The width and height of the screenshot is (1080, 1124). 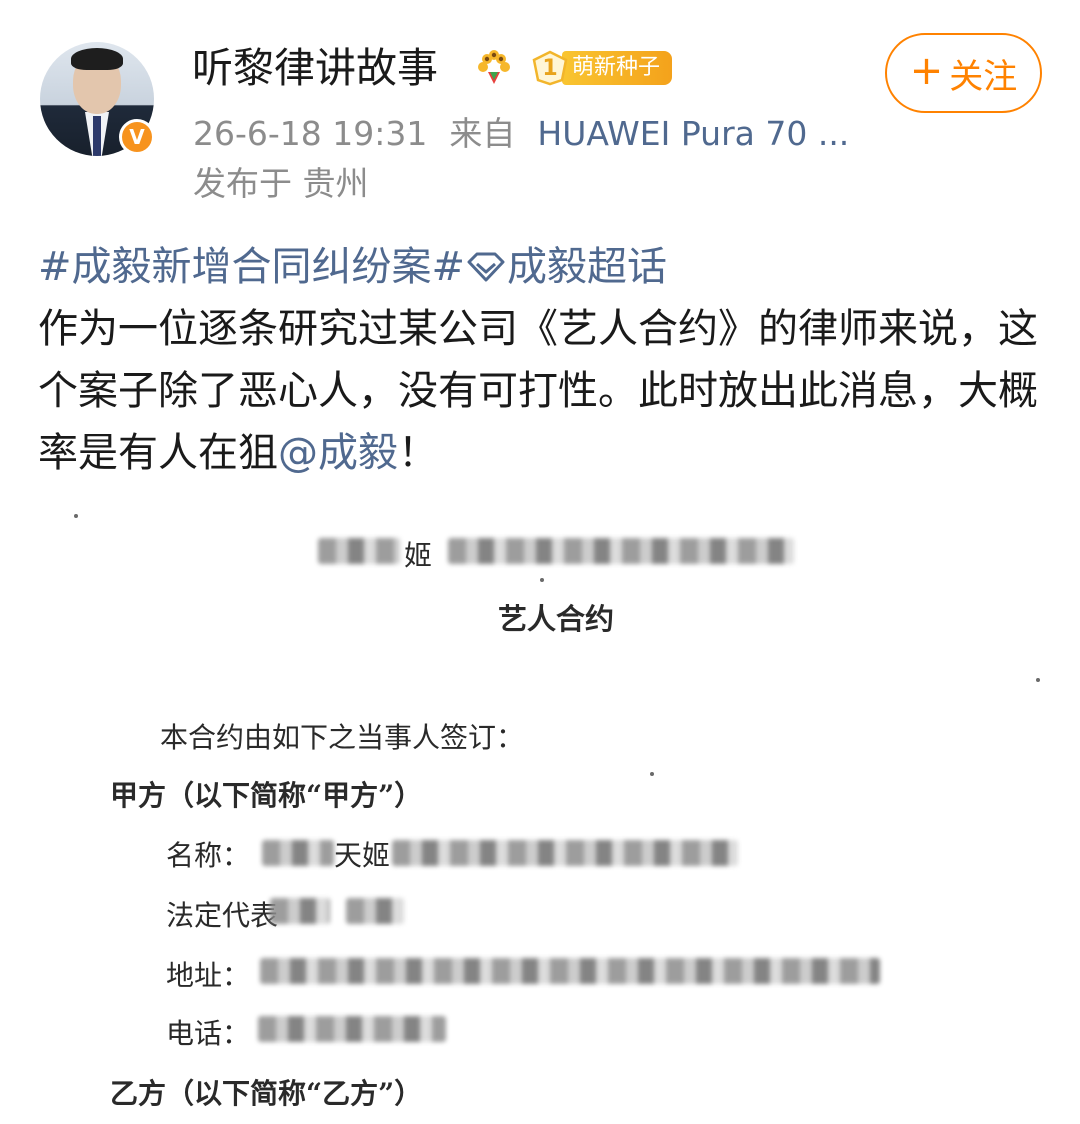 What do you see at coordinates (482, 133) in the screenshot?
I see `source-prefix: 来自` at bounding box center [482, 133].